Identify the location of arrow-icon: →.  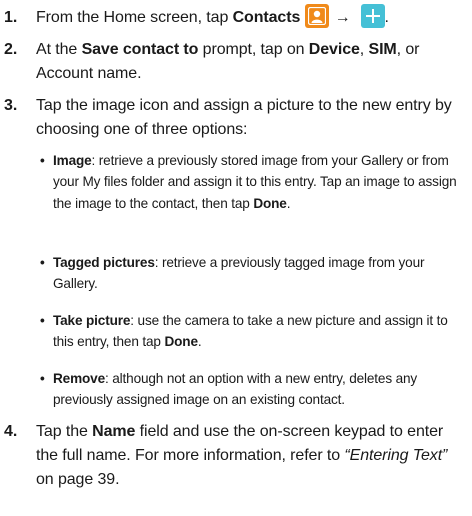
(342, 18).